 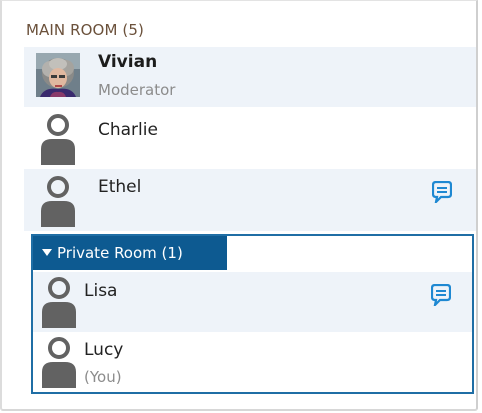 What do you see at coordinates (120, 187) in the screenshot?
I see `participant-name: Ethel` at bounding box center [120, 187].